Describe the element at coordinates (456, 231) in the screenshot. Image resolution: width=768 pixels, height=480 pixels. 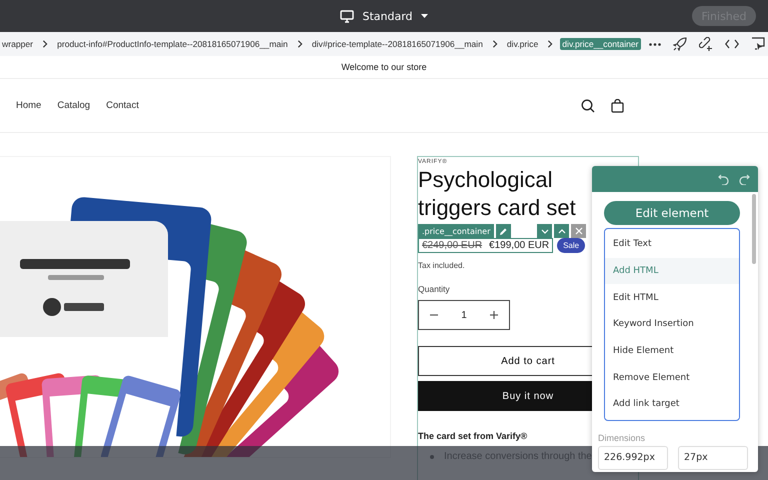
I see `selection-label: .price__container` at that location.